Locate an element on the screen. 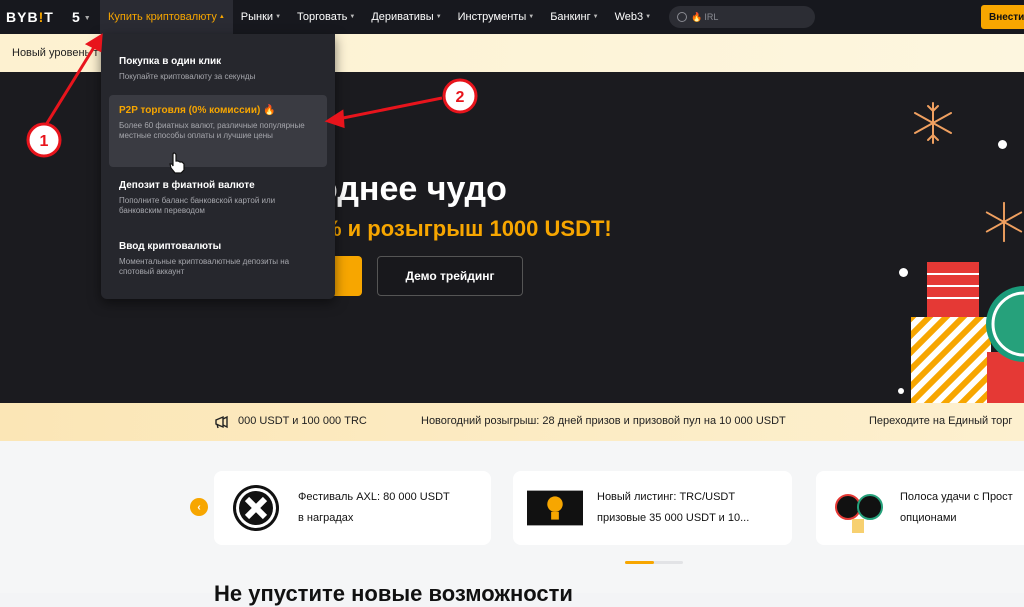 The image size is (1024, 607). nav-trade: Торговать ▼ is located at coordinates (326, 17).